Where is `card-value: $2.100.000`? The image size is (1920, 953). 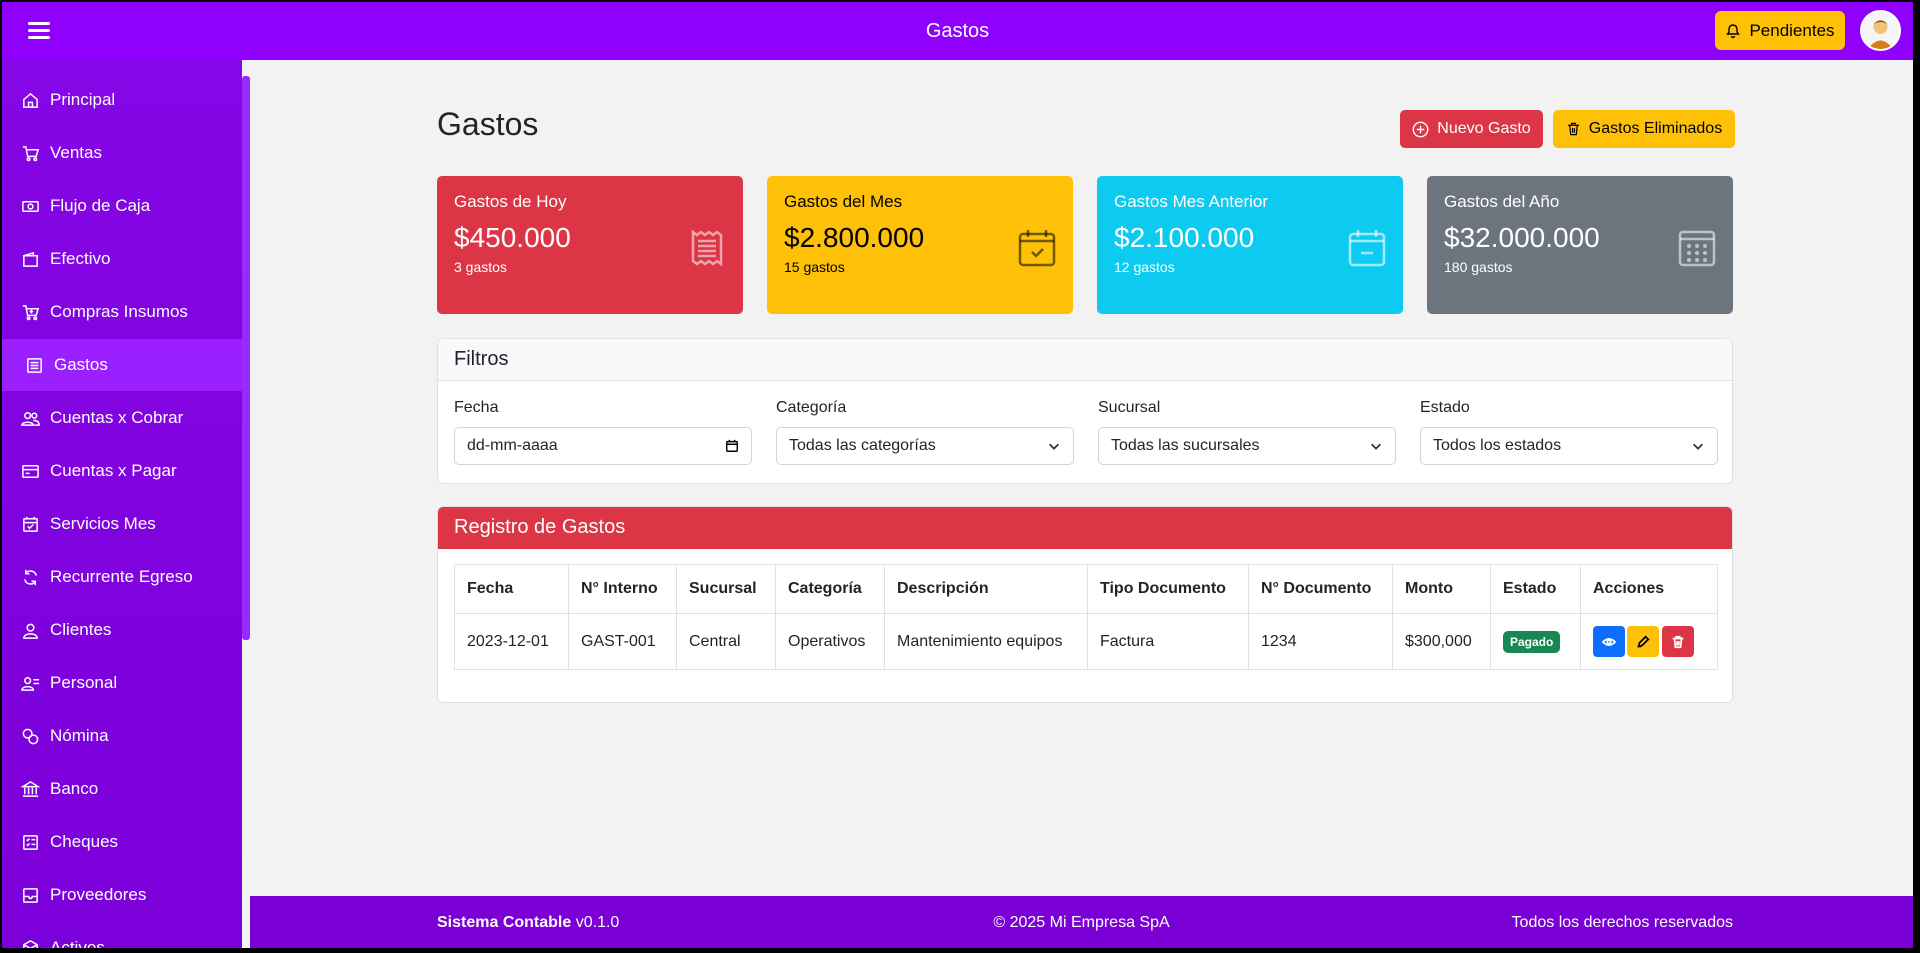 card-value: $2.100.000 is located at coordinates (1184, 237).